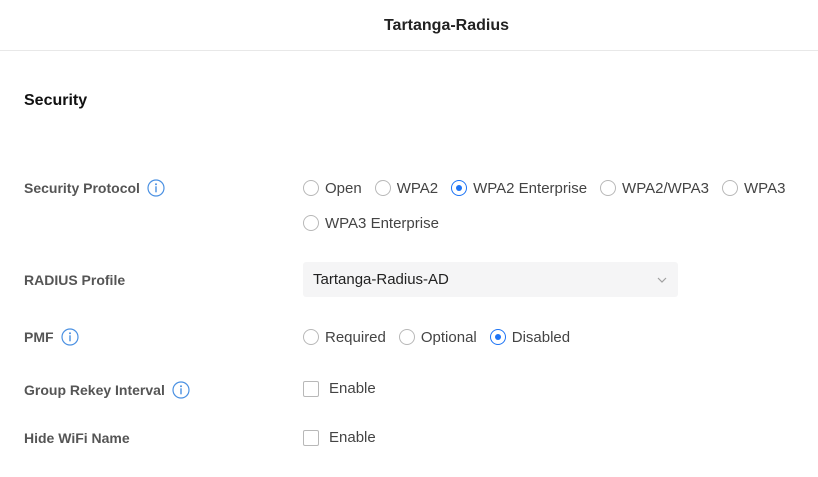 Image resolution: width=818 pixels, height=477 pixels. I want to click on radio-disabled: Disabled, so click(530, 337).